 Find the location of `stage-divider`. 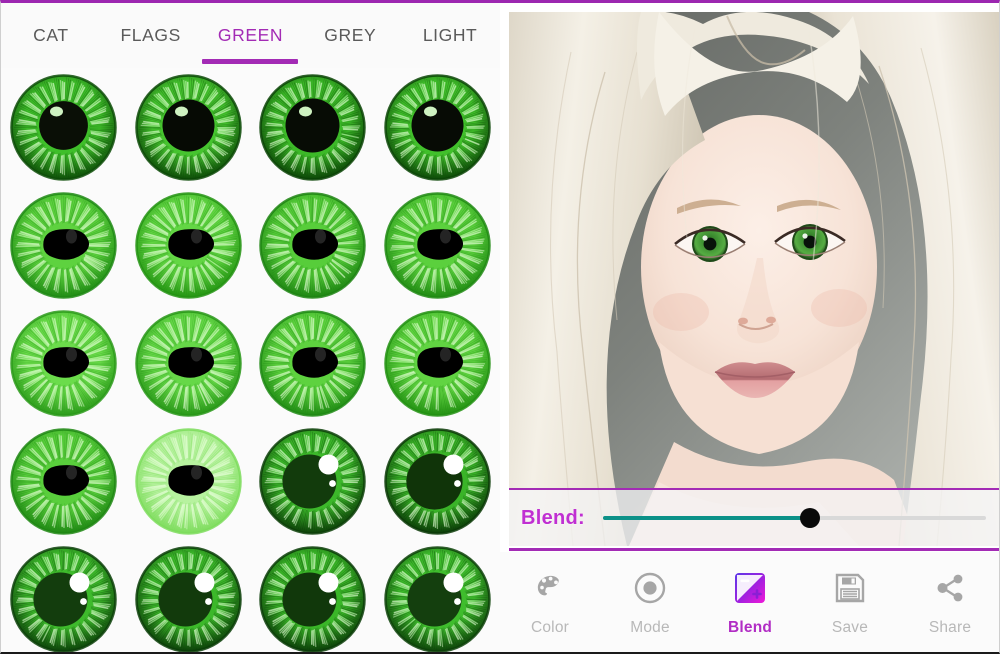

stage-divider is located at coordinates (754, 549).